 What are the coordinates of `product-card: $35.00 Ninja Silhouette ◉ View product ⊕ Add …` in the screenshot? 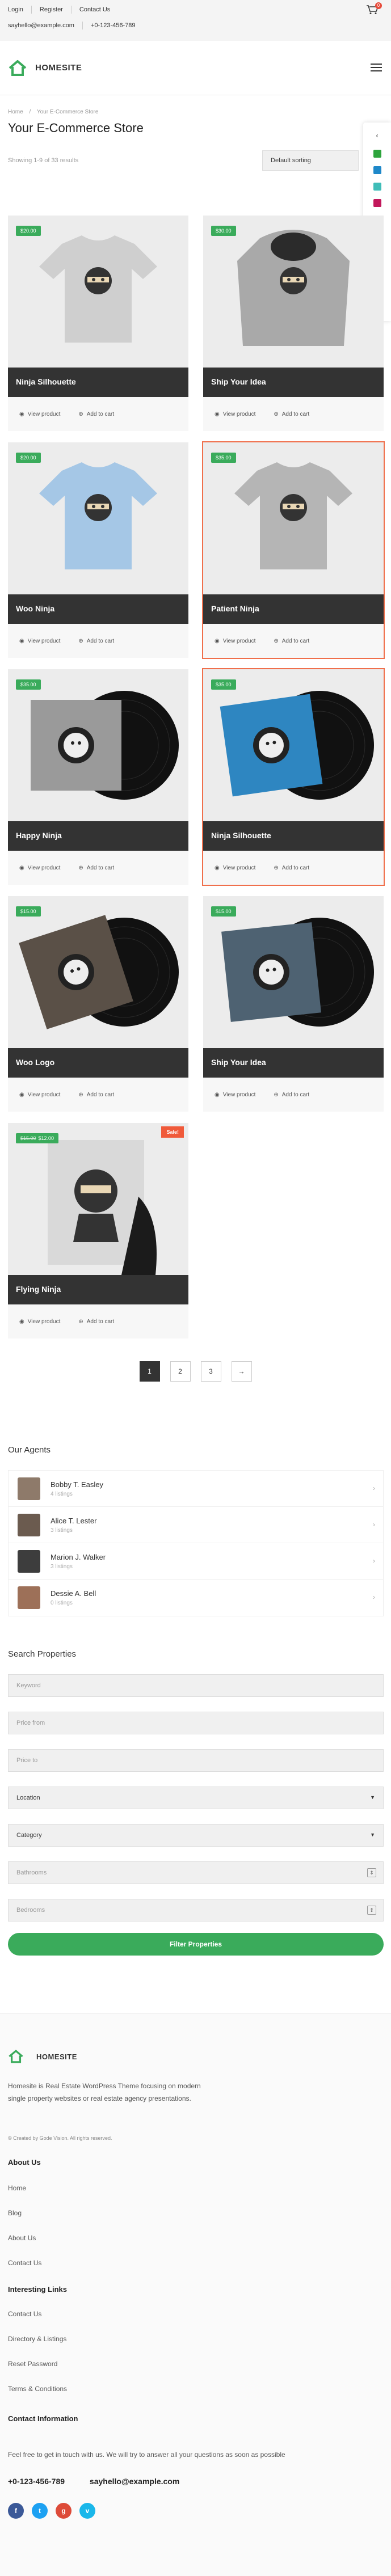 It's located at (293, 777).